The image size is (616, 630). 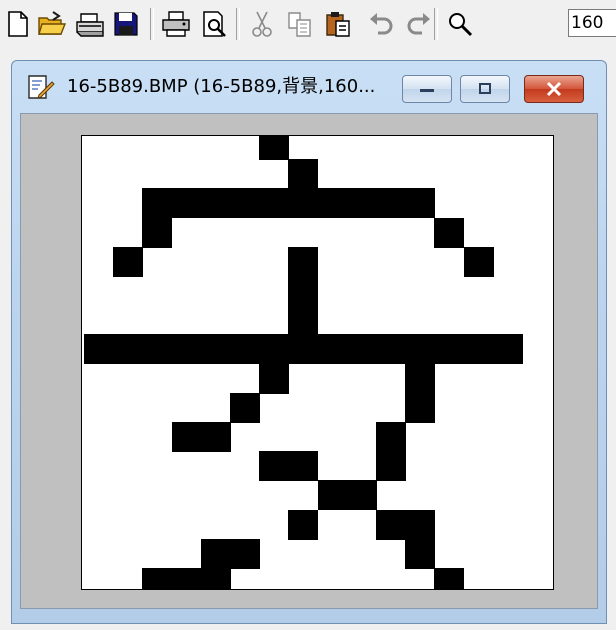 I want to click on redo-button, so click(x=418, y=24).